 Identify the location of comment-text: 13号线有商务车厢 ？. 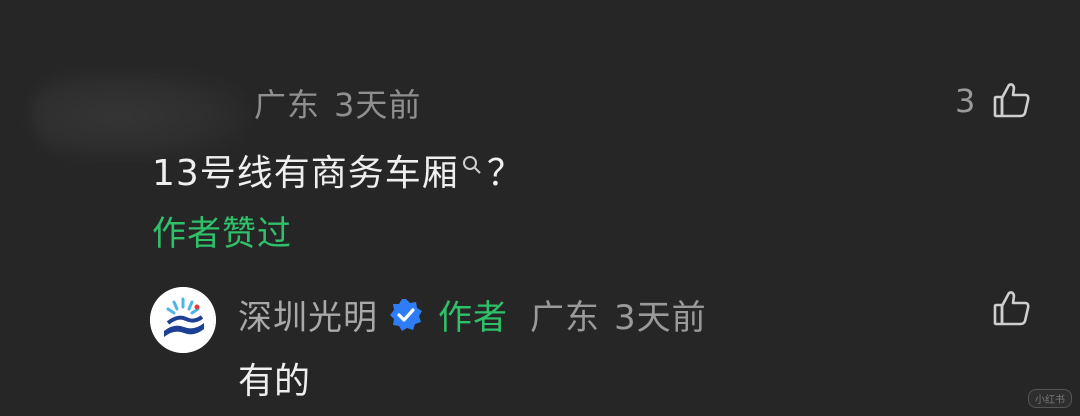
(338, 170).